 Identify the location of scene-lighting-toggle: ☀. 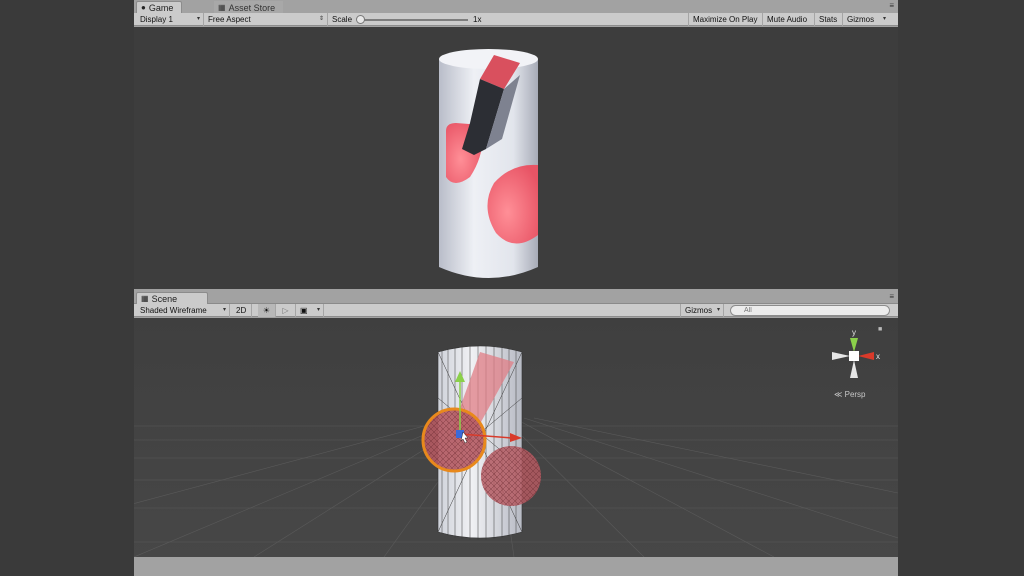
(267, 310).